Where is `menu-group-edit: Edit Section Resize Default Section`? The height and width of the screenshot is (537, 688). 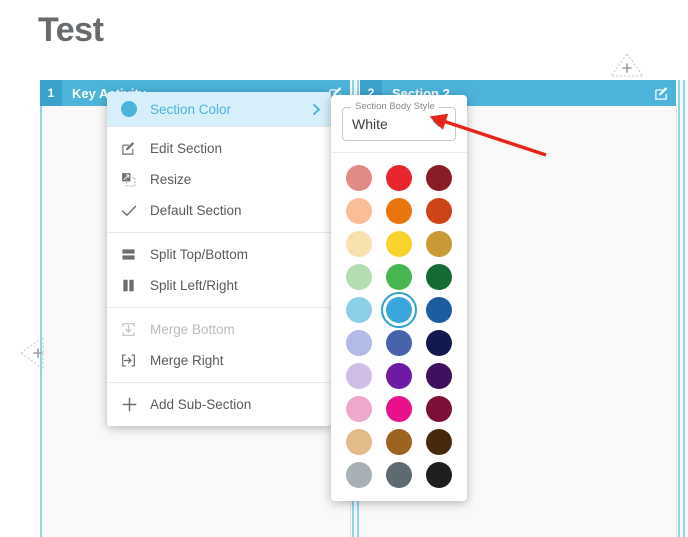
menu-group-edit: Edit Section Resize Default Section is located at coordinates (219, 179).